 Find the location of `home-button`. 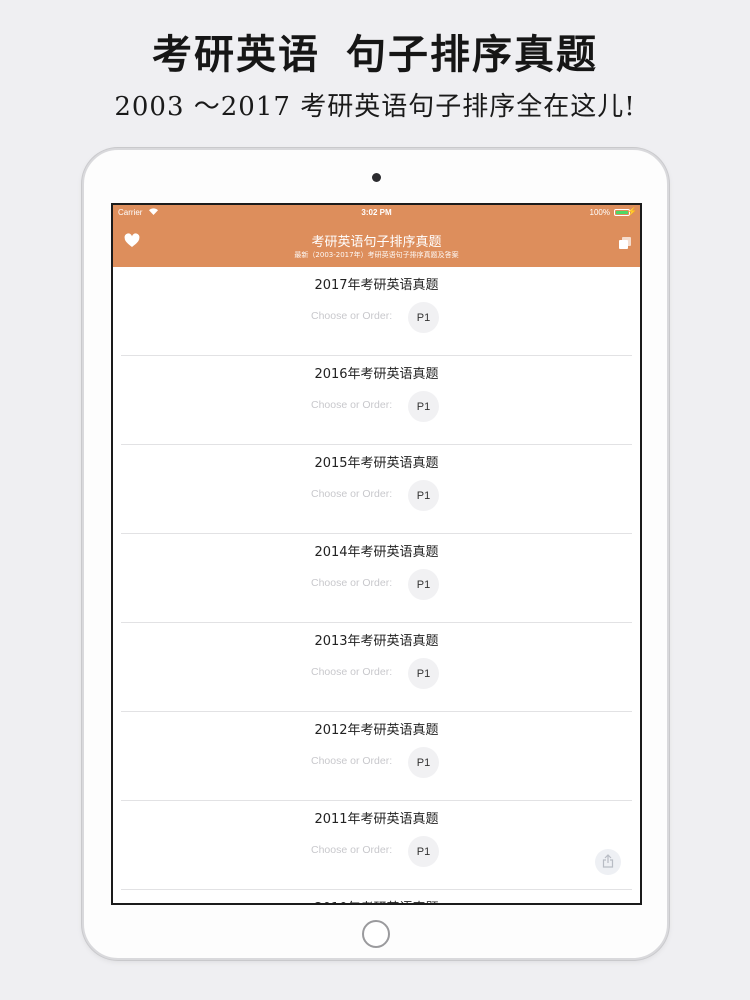

home-button is located at coordinates (376, 934).